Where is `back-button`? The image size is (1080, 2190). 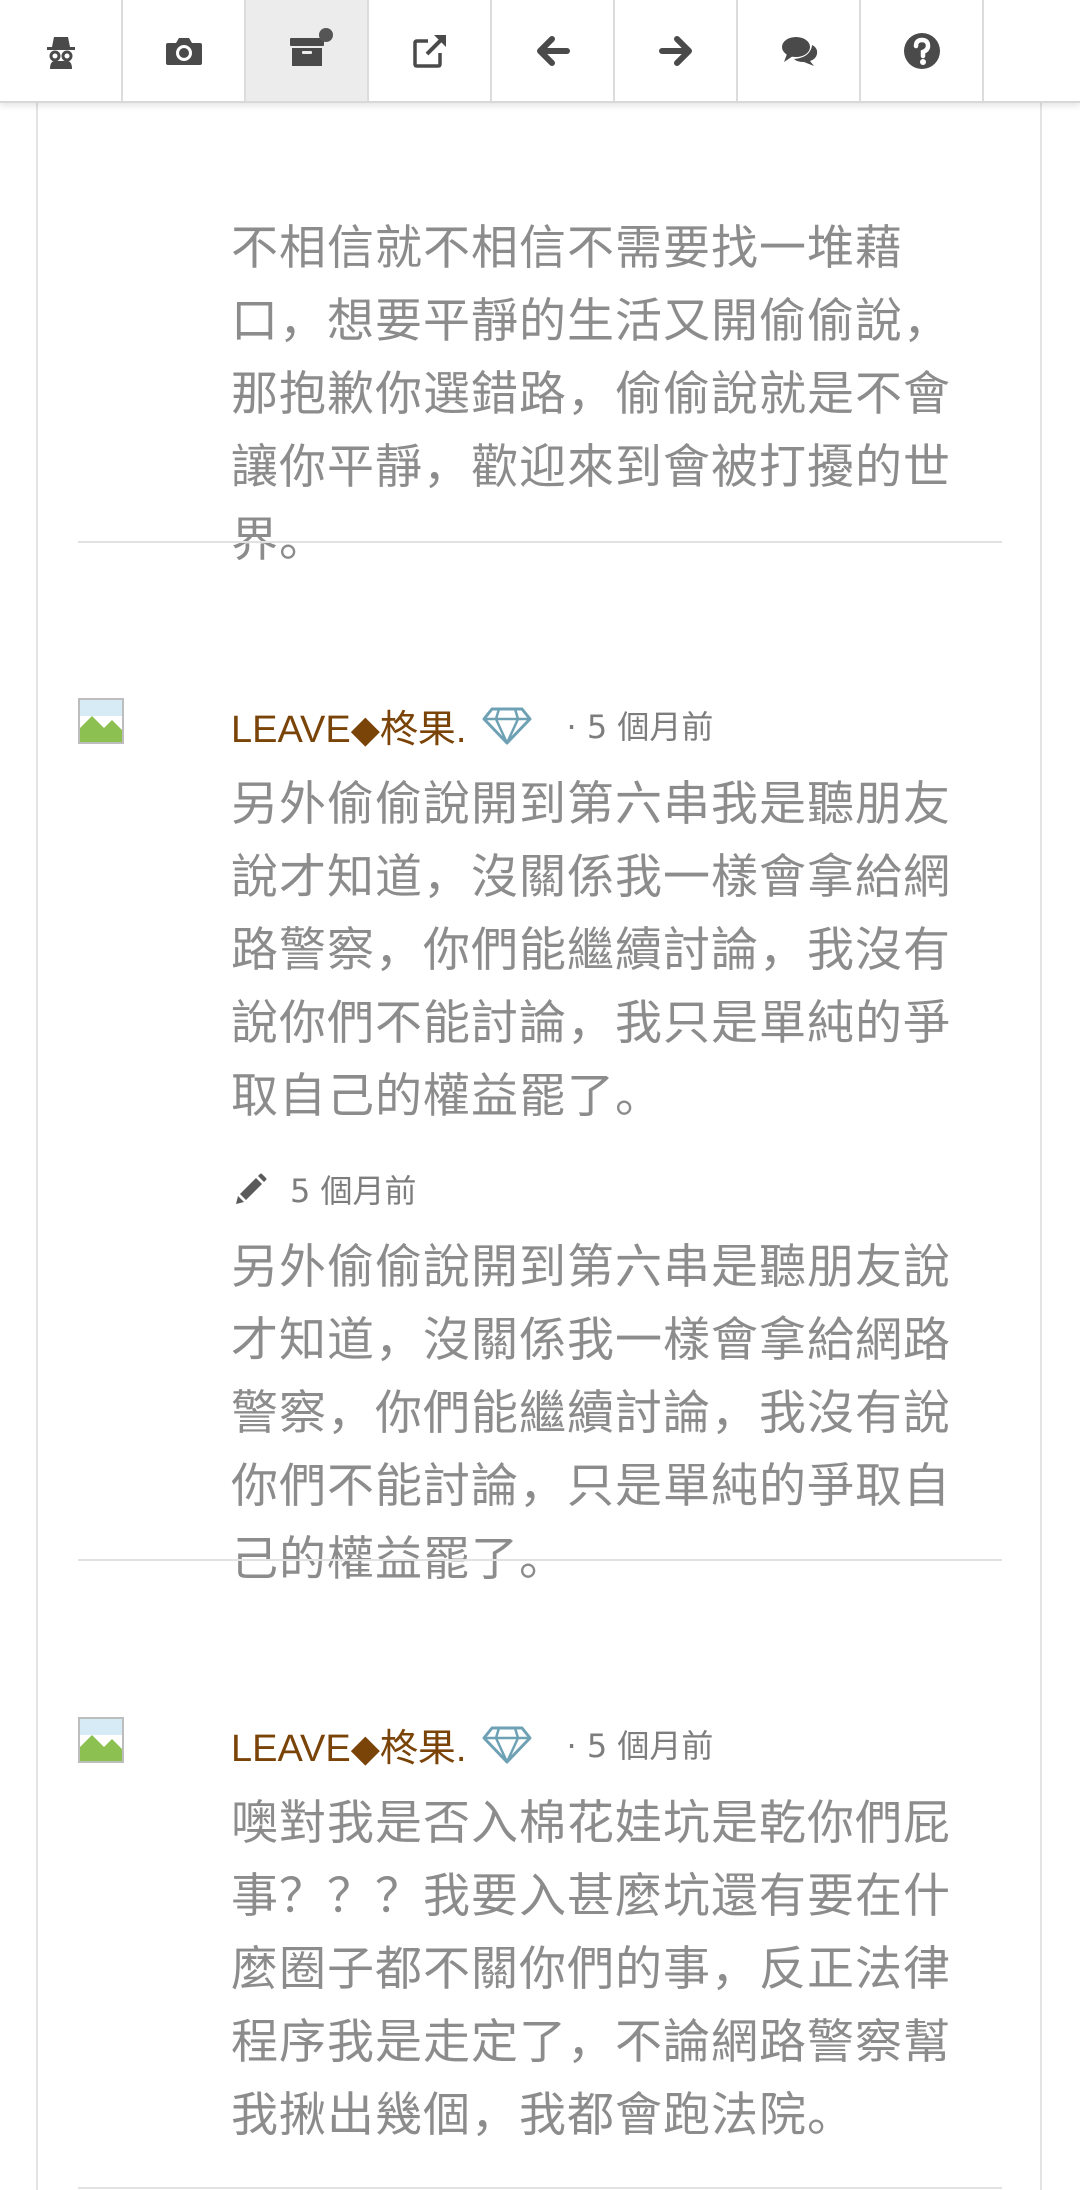 back-button is located at coordinates (553, 50).